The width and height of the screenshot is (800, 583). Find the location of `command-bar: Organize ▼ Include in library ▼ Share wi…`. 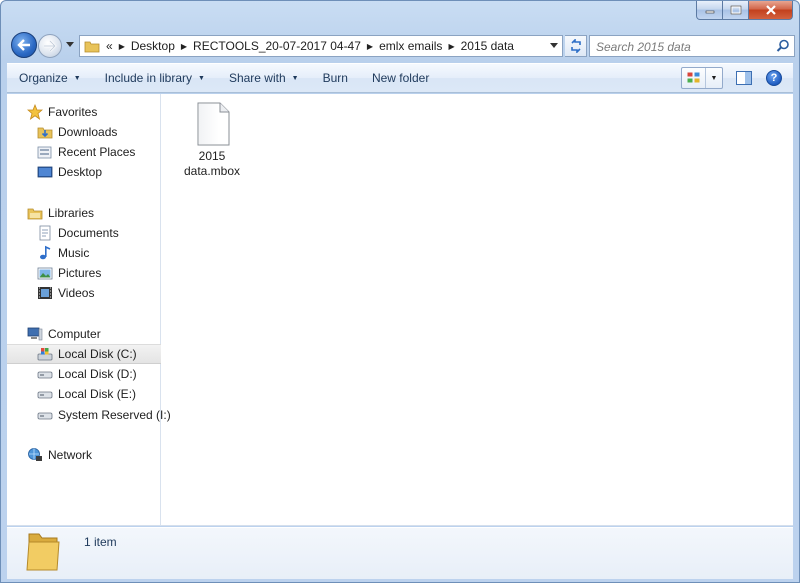

command-bar: Organize ▼ Include in library ▼ Share wi… is located at coordinates (400, 78).